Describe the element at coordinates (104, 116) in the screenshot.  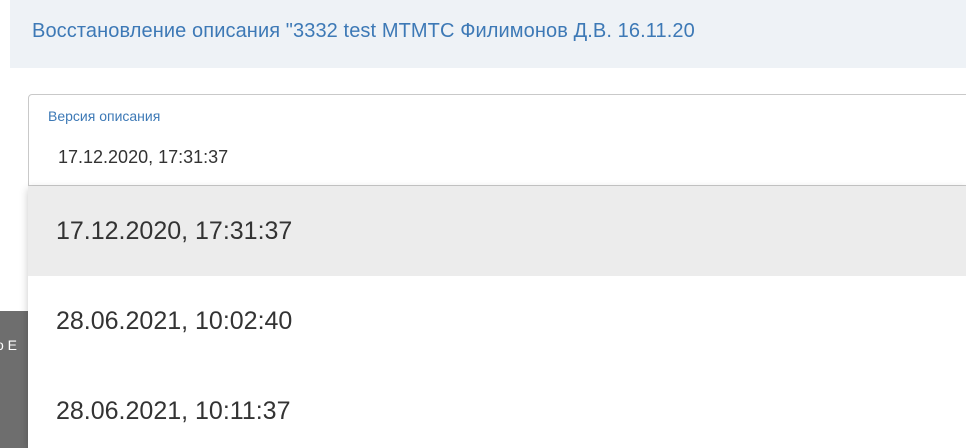
I see `version-select-label: Версия описания` at that location.